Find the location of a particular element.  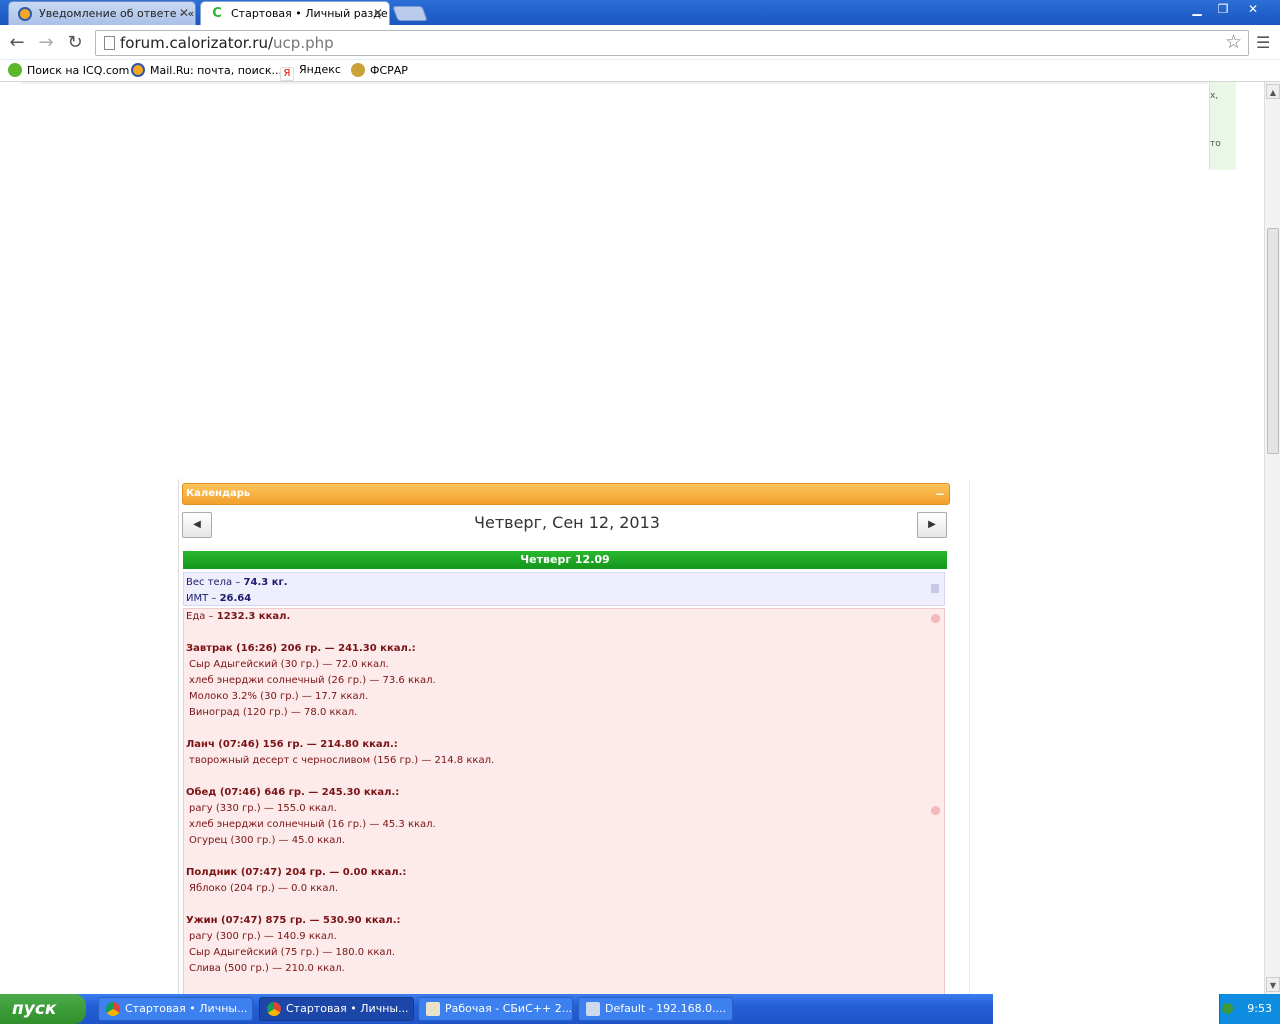

prev-day-button: ◀ is located at coordinates (197, 525).